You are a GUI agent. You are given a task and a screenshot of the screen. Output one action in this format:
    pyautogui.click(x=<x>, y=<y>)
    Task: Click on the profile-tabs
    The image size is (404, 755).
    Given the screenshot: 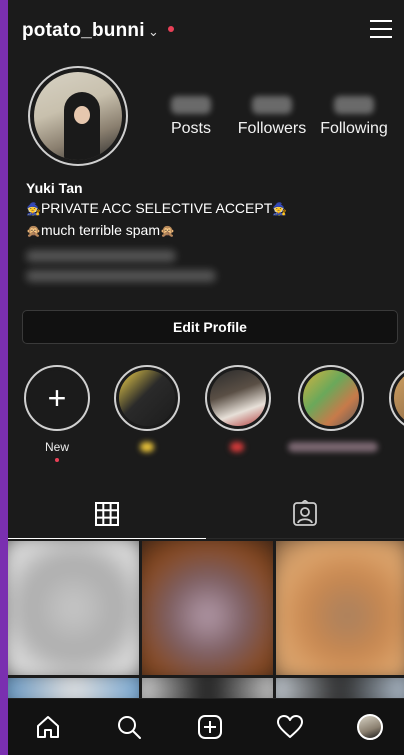 What is the action you would take?
    pyautogui.click(x=206, y=515)
    